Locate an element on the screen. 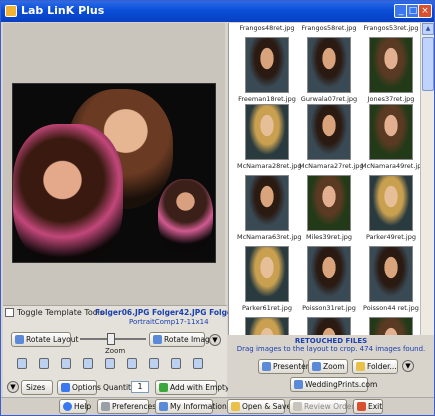 The image size is (435, 416). title-bar: Lab LinK Plus _ □ × is located at coordinates (217, 11).